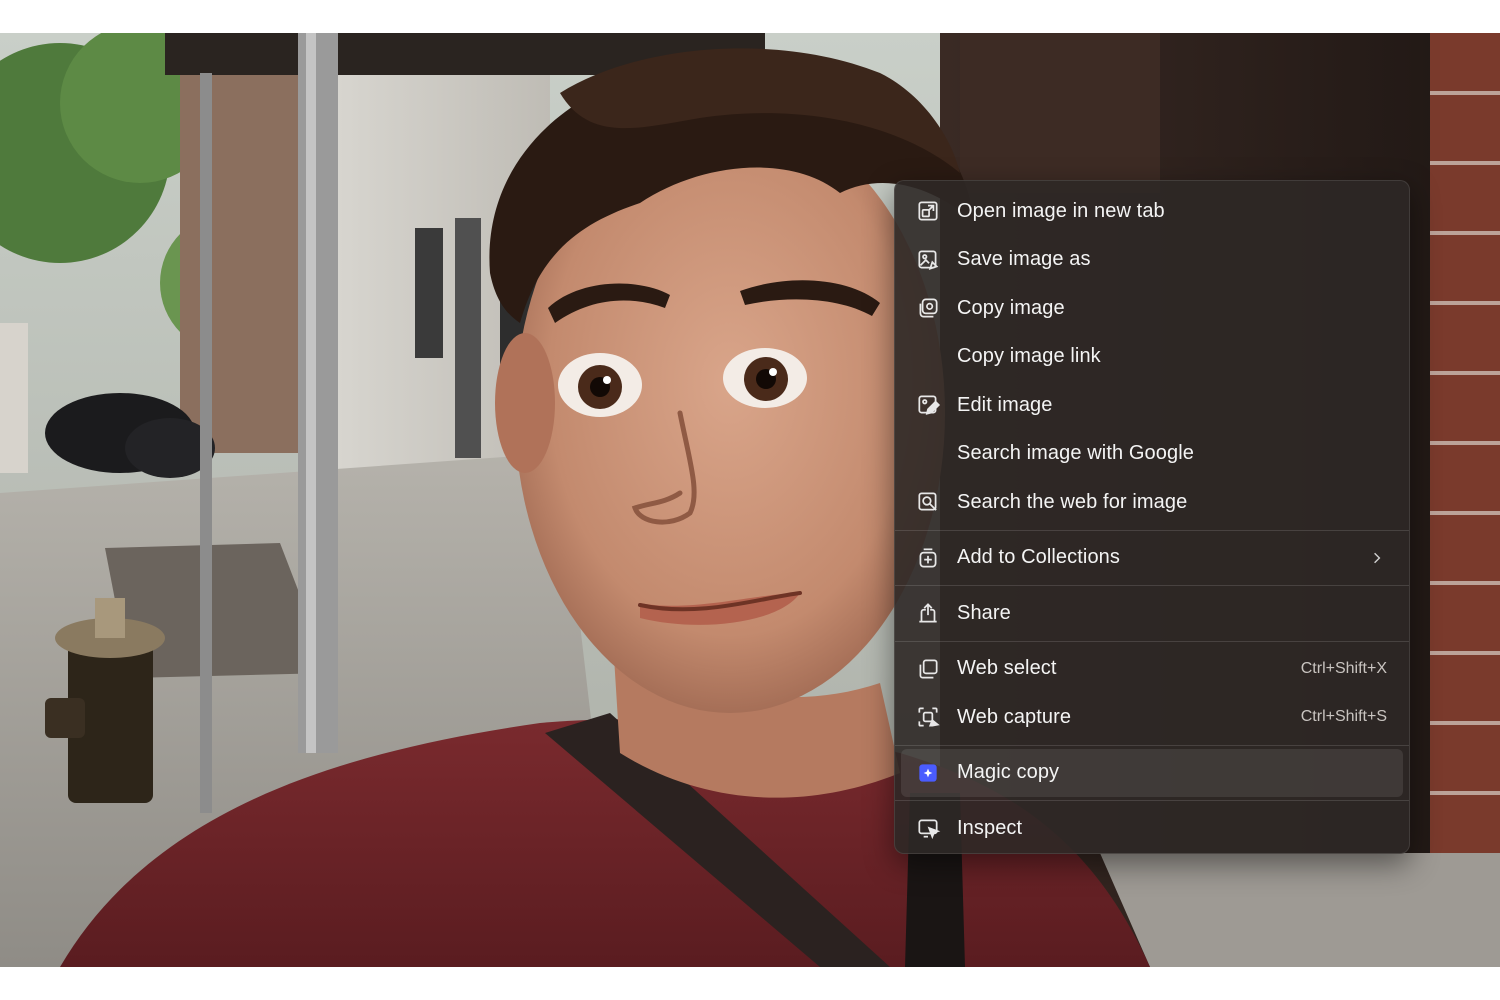  I want to click on menu-item-label: Magic copy, so click(1008, 772).